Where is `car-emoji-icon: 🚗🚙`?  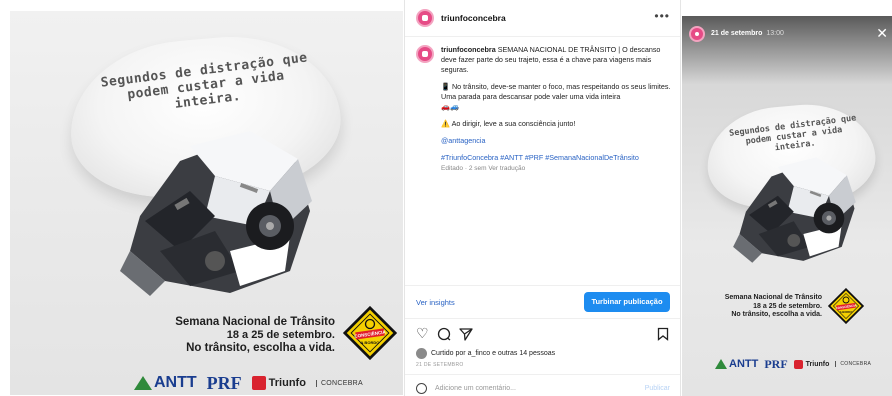 car-emoji-icon: 🚗🚙 is located at coordinates (450, 106).